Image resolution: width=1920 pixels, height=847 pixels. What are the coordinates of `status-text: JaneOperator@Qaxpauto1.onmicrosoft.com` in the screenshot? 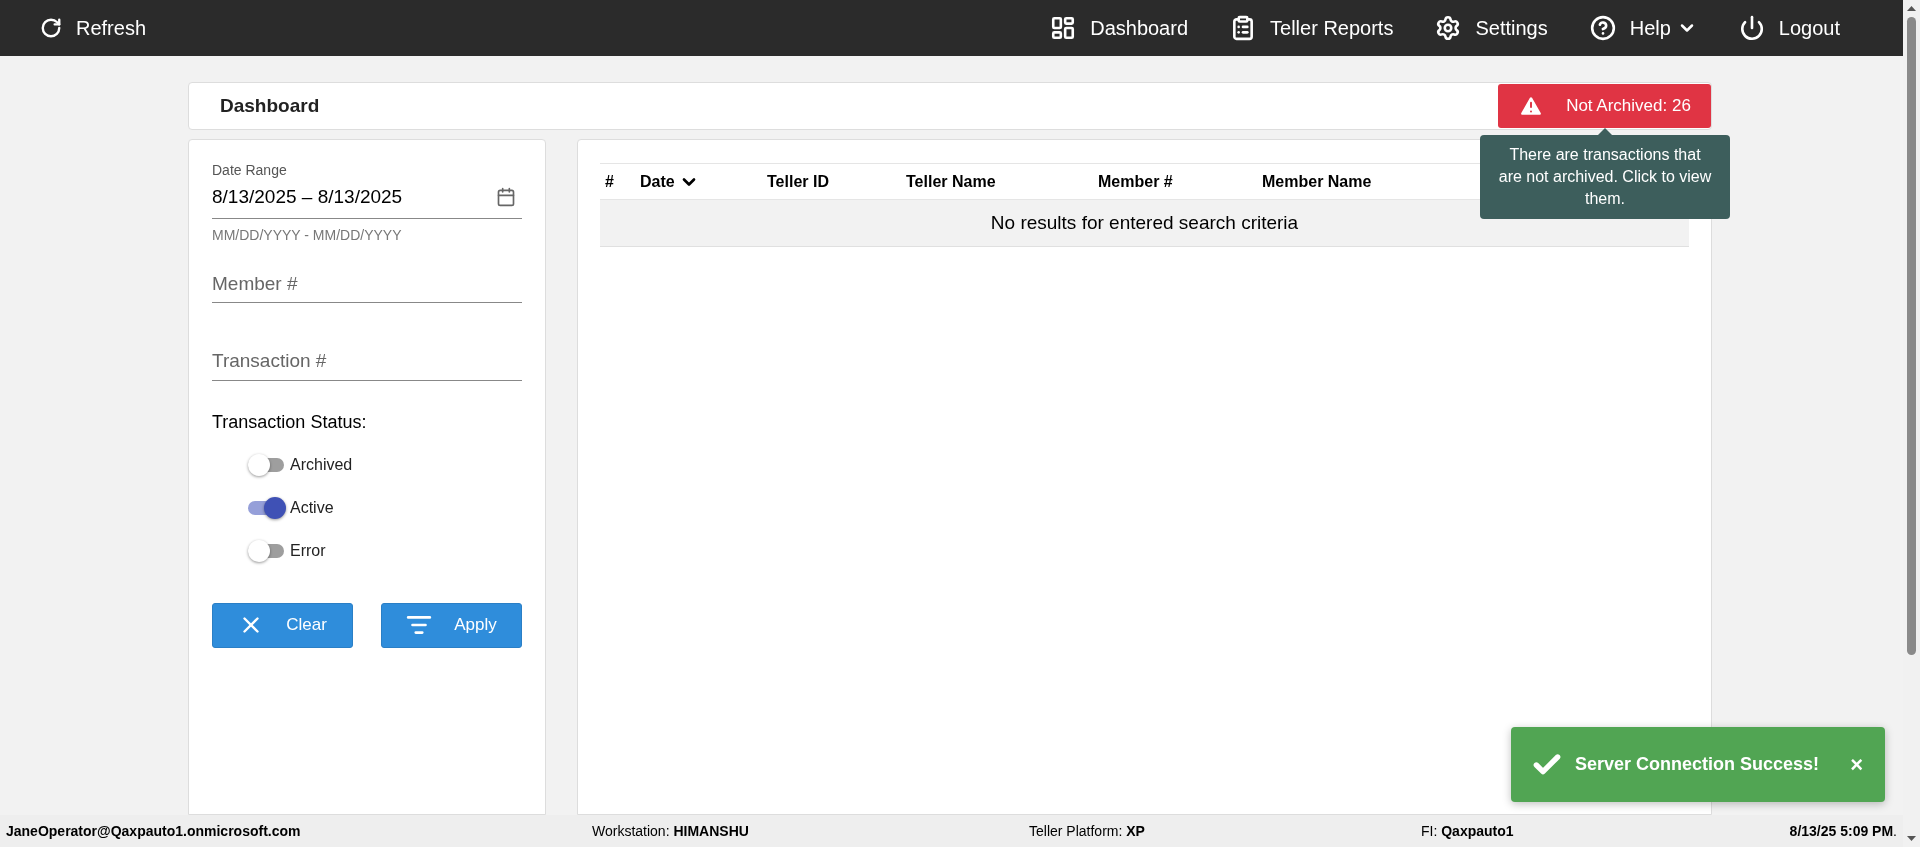 It's located at (153, 830).